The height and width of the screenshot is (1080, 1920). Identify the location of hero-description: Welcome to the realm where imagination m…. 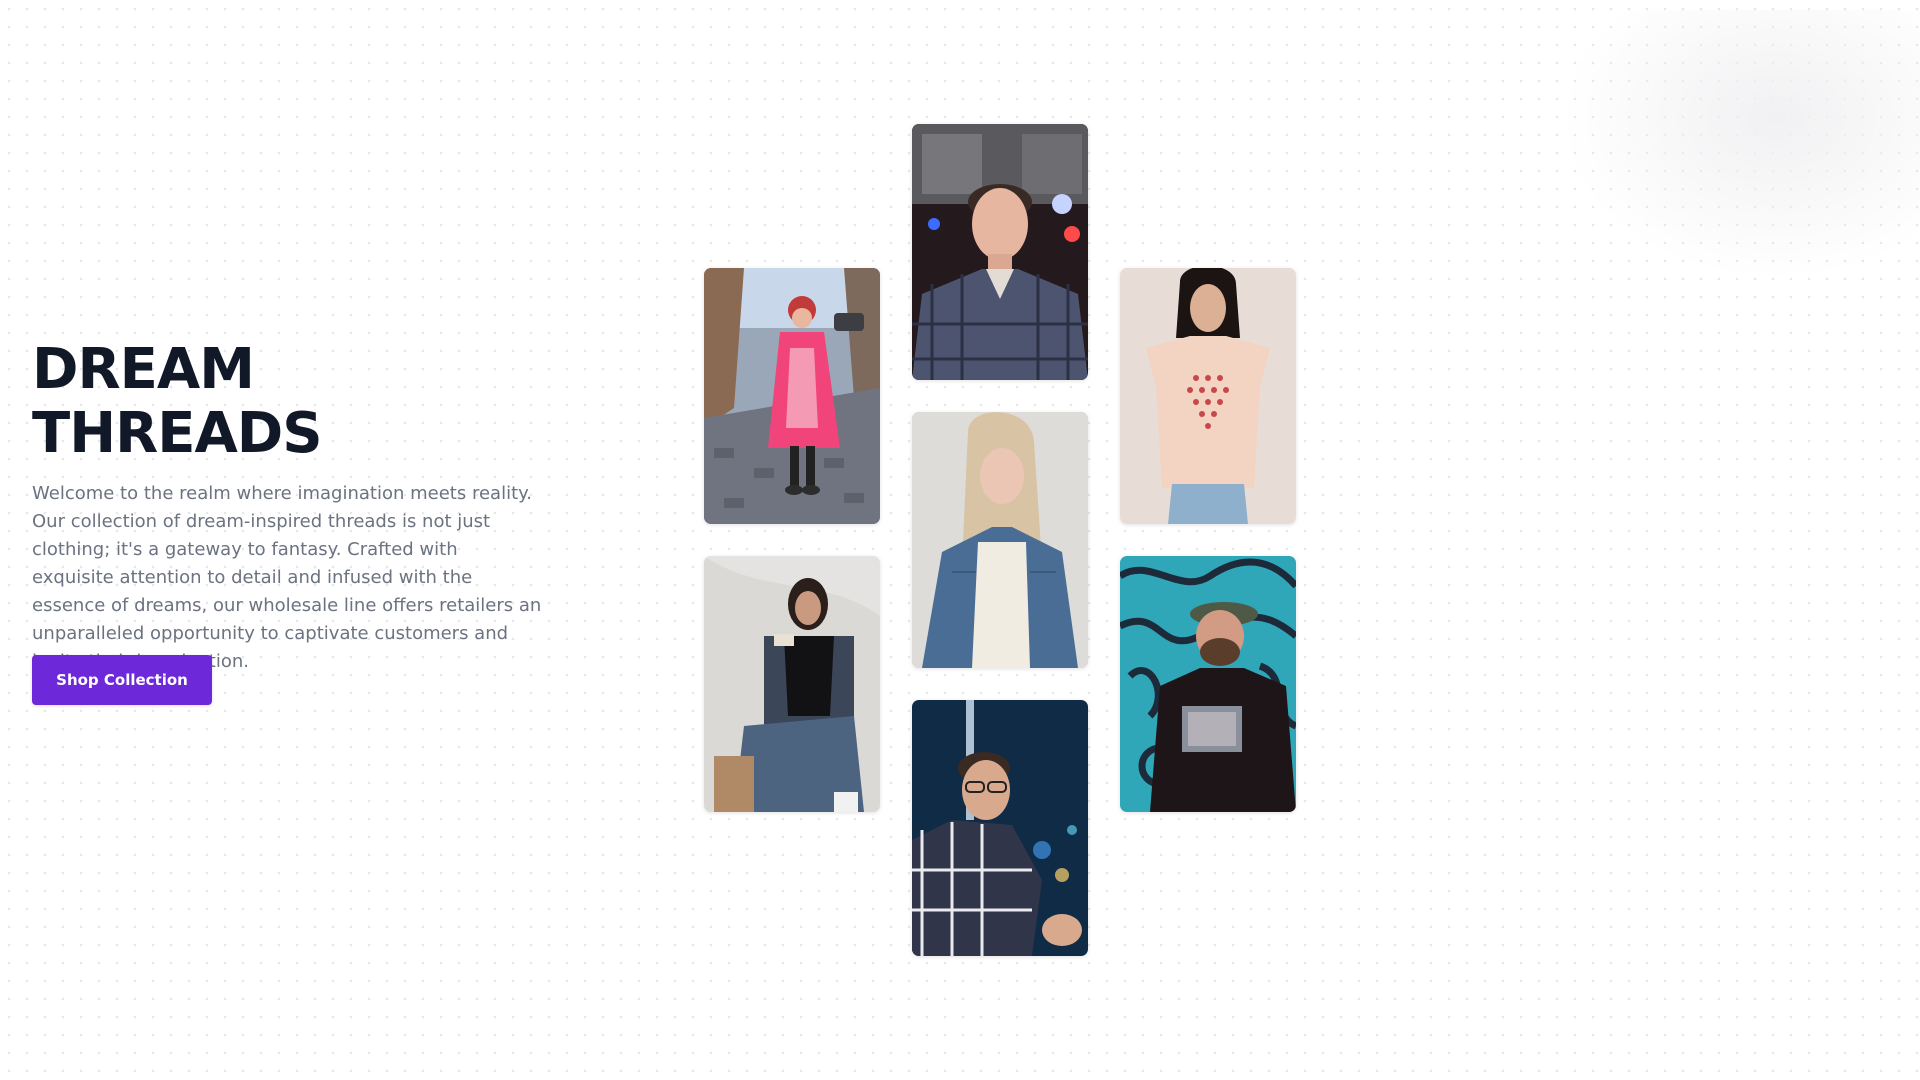
(287, 577).